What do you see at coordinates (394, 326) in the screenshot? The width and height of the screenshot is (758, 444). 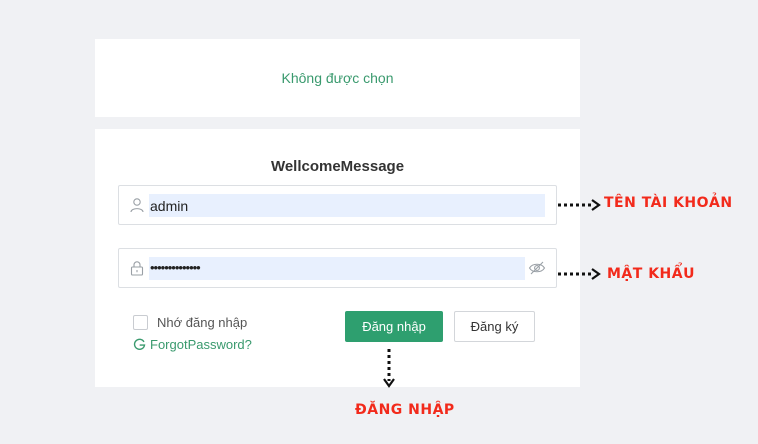 I see `login-button: Đăng nhập` at bounding box center [394, 326].